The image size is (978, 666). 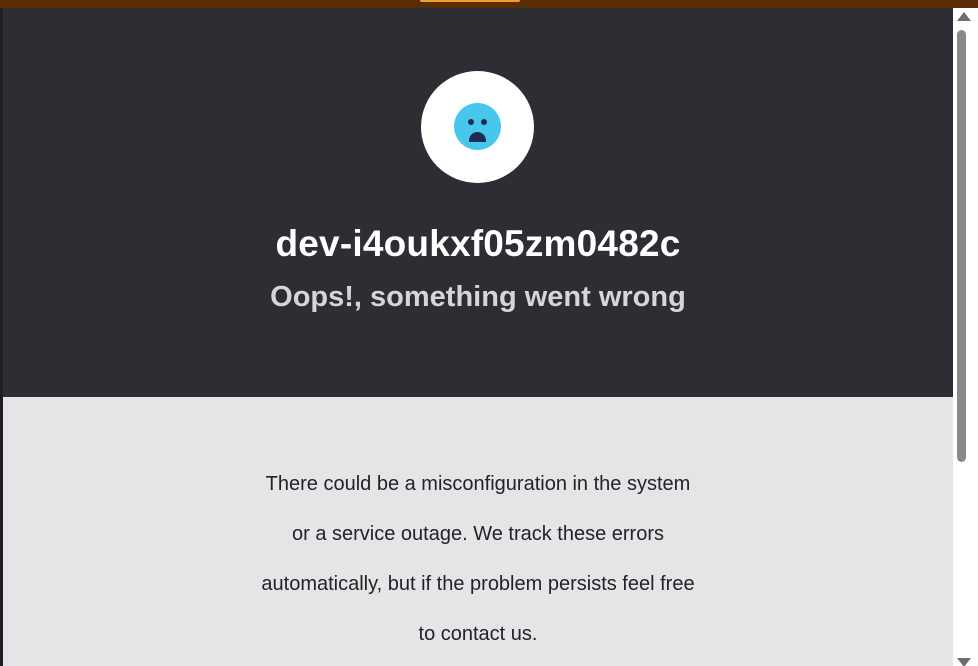 What do you see at coordinates (964, 662) in the screenshot?
I see `scroll-down-arrow-icon` at bounding box center [964, 662].